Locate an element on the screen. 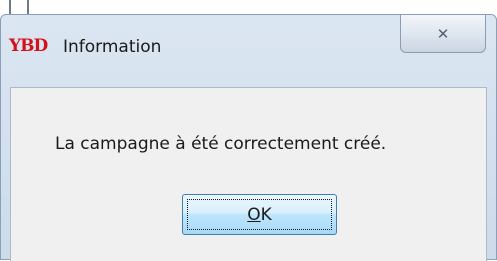  ok-mnemonic: O is located at coordinates (254, 214).